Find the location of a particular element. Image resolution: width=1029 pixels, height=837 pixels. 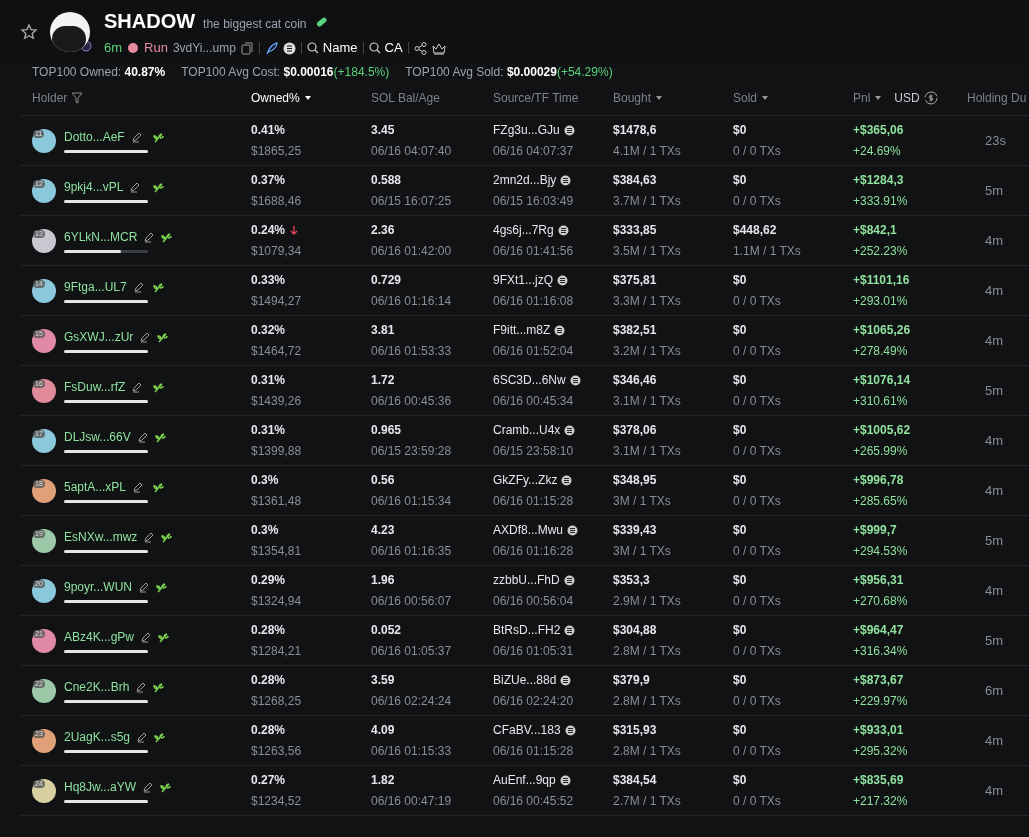

holding-duration: 5m is located at coordinates (994, 390).